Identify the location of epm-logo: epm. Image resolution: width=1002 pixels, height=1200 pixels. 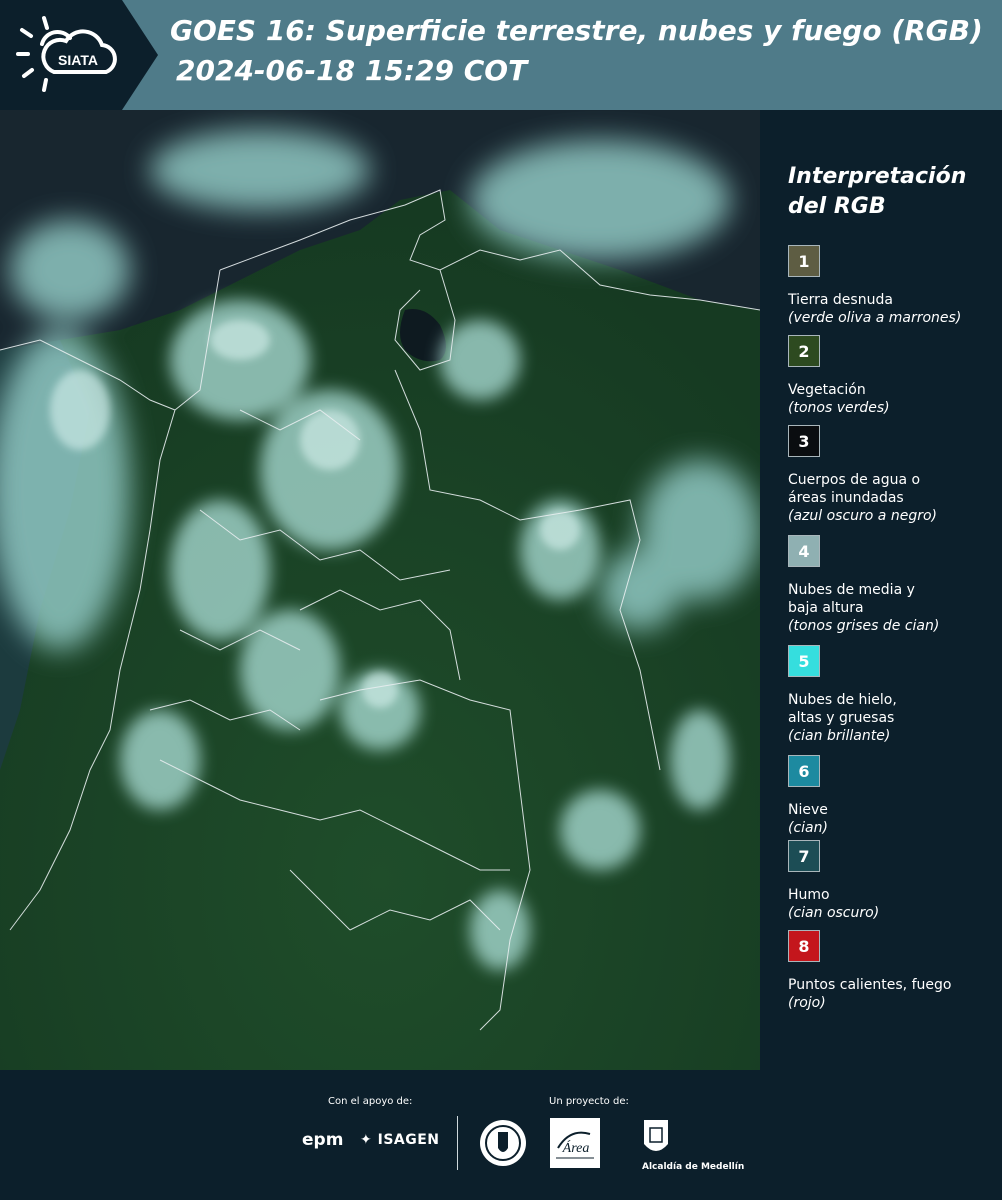
(323, 1140).